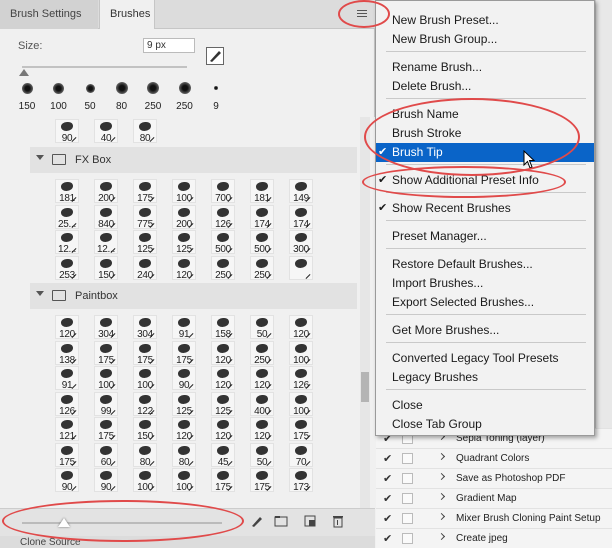  I want to click on brush-tool-icon, so click(215, 56).